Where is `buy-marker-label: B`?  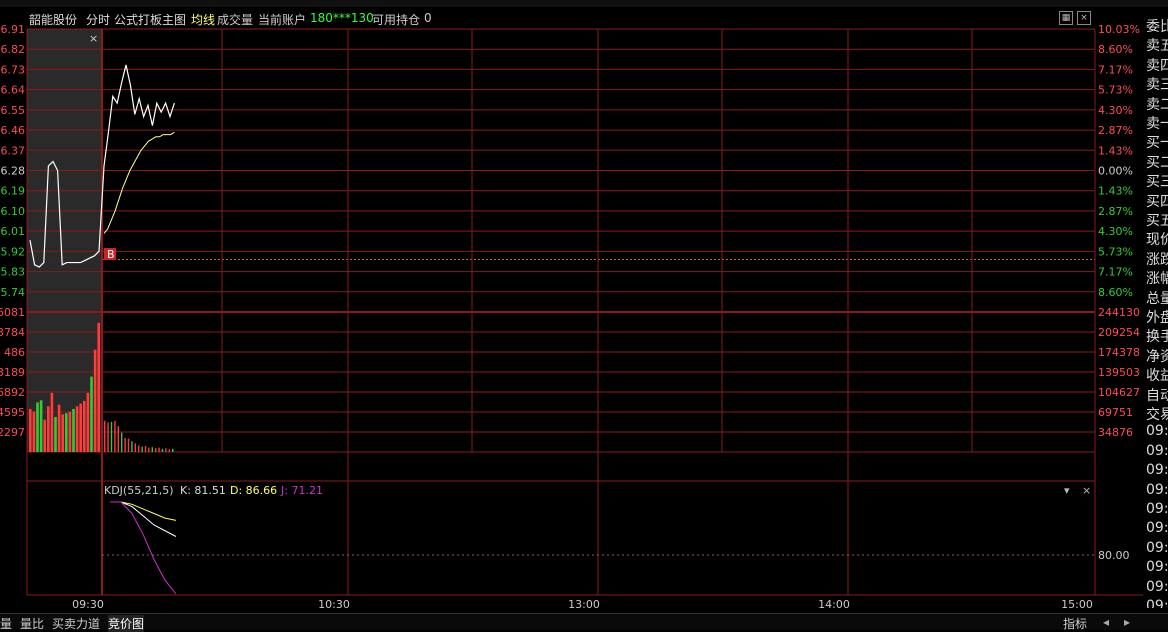 buy-marker-label: B is located at coordinates (111, 254).